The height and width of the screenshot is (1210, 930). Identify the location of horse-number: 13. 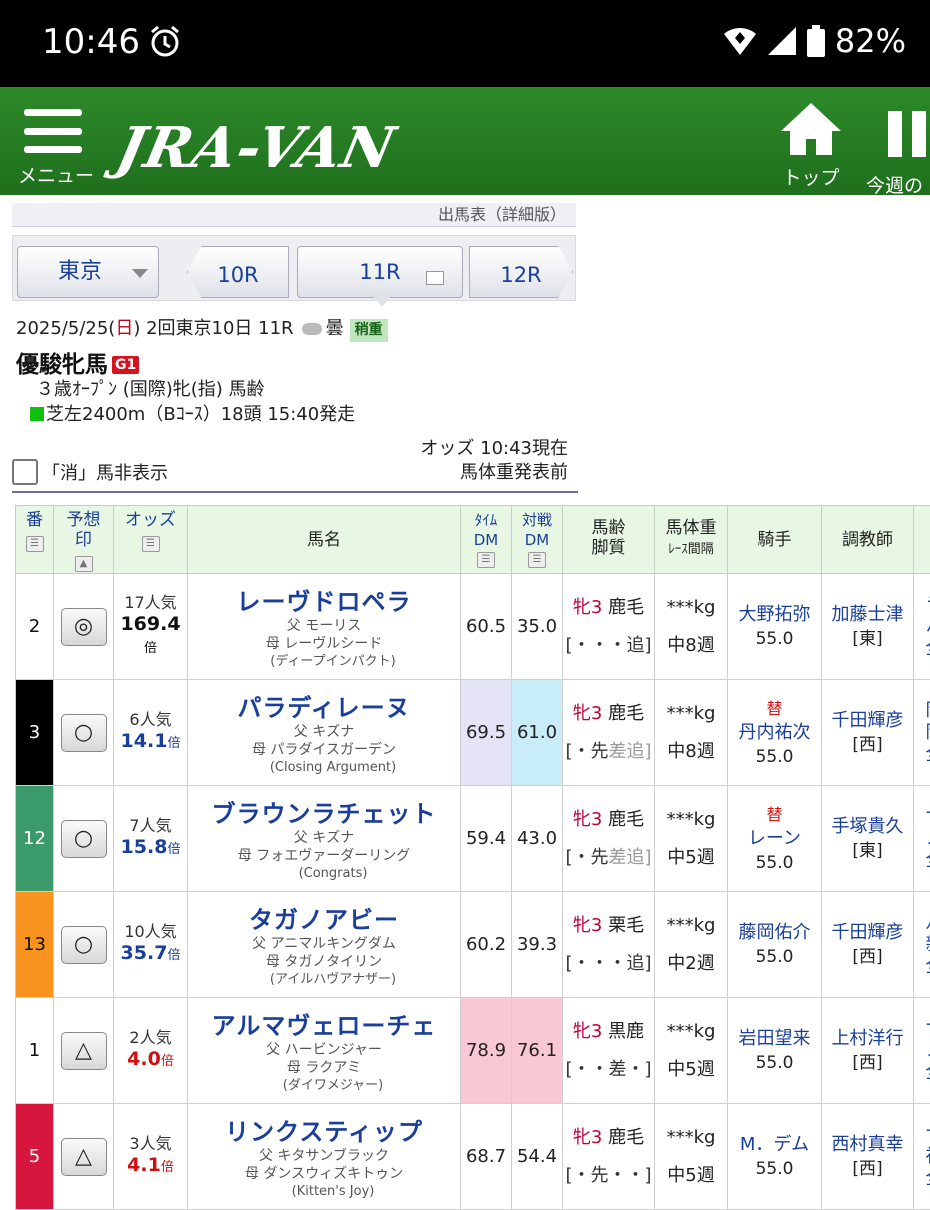
(35, 945).